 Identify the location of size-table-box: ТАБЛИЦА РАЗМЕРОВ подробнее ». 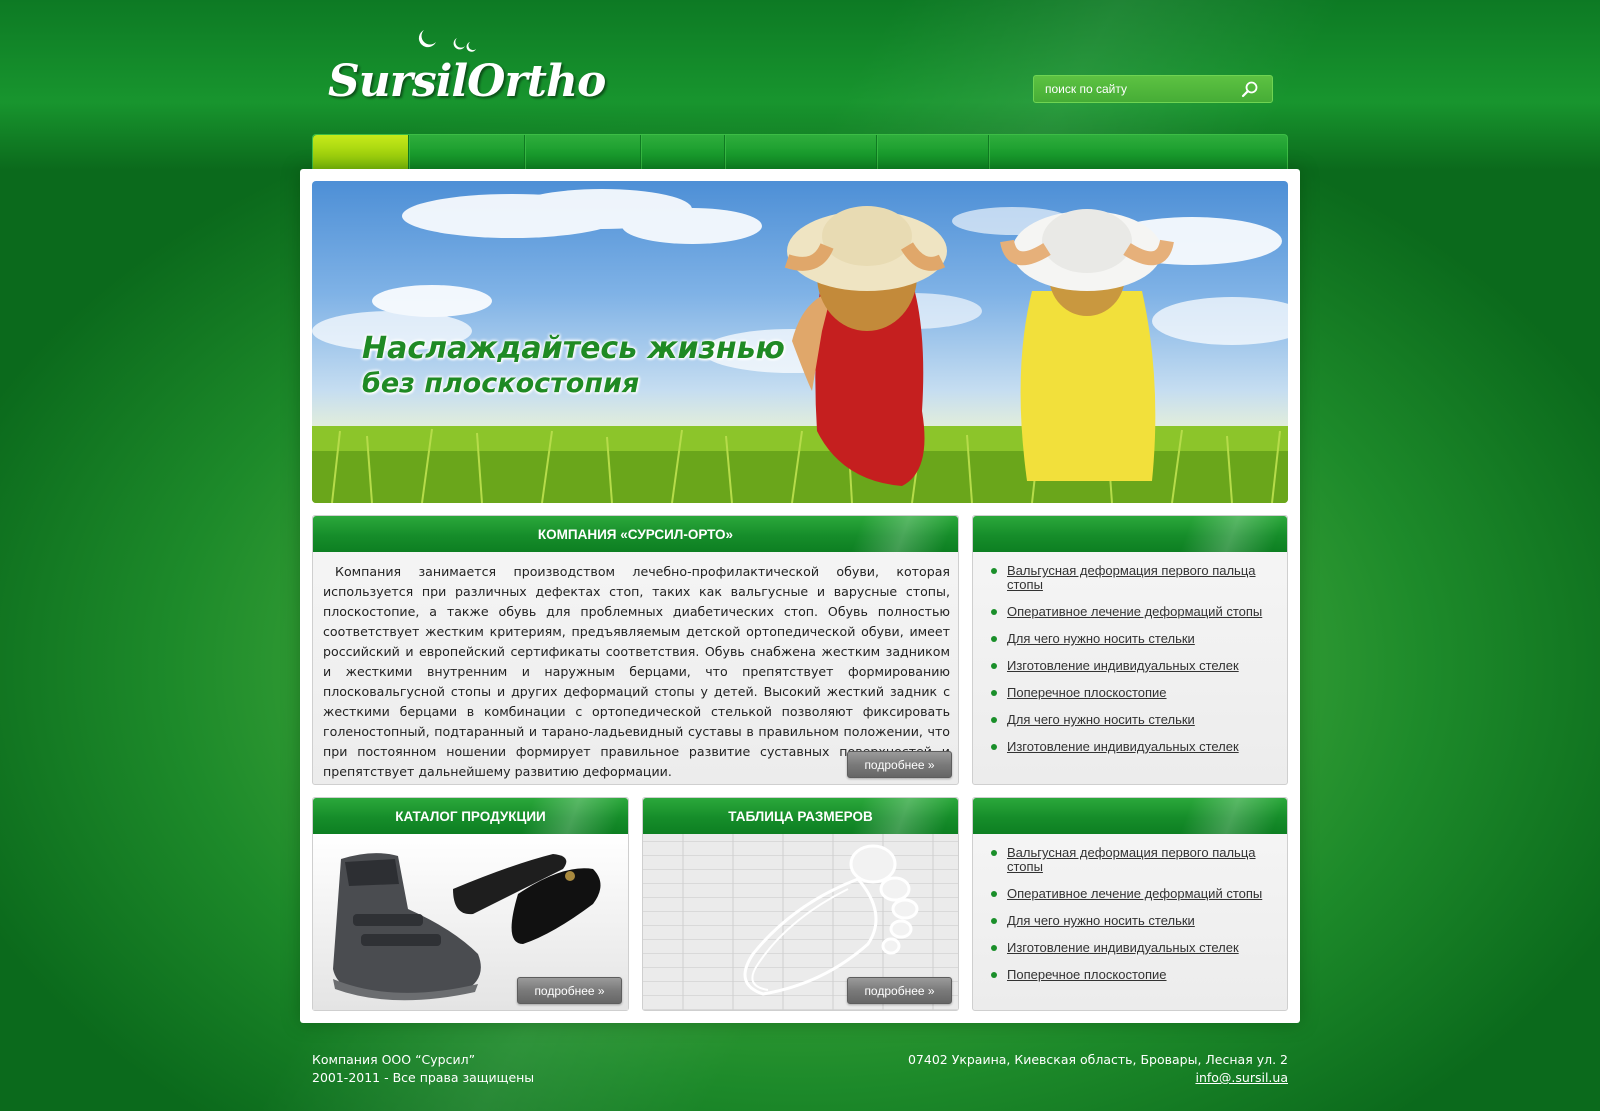
(800, 904).